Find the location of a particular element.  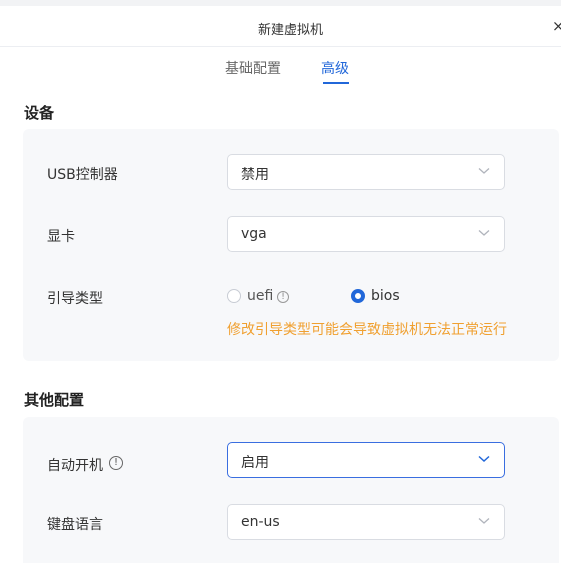

keyboard-language-select: en-us is located at coordinates (366, 522).